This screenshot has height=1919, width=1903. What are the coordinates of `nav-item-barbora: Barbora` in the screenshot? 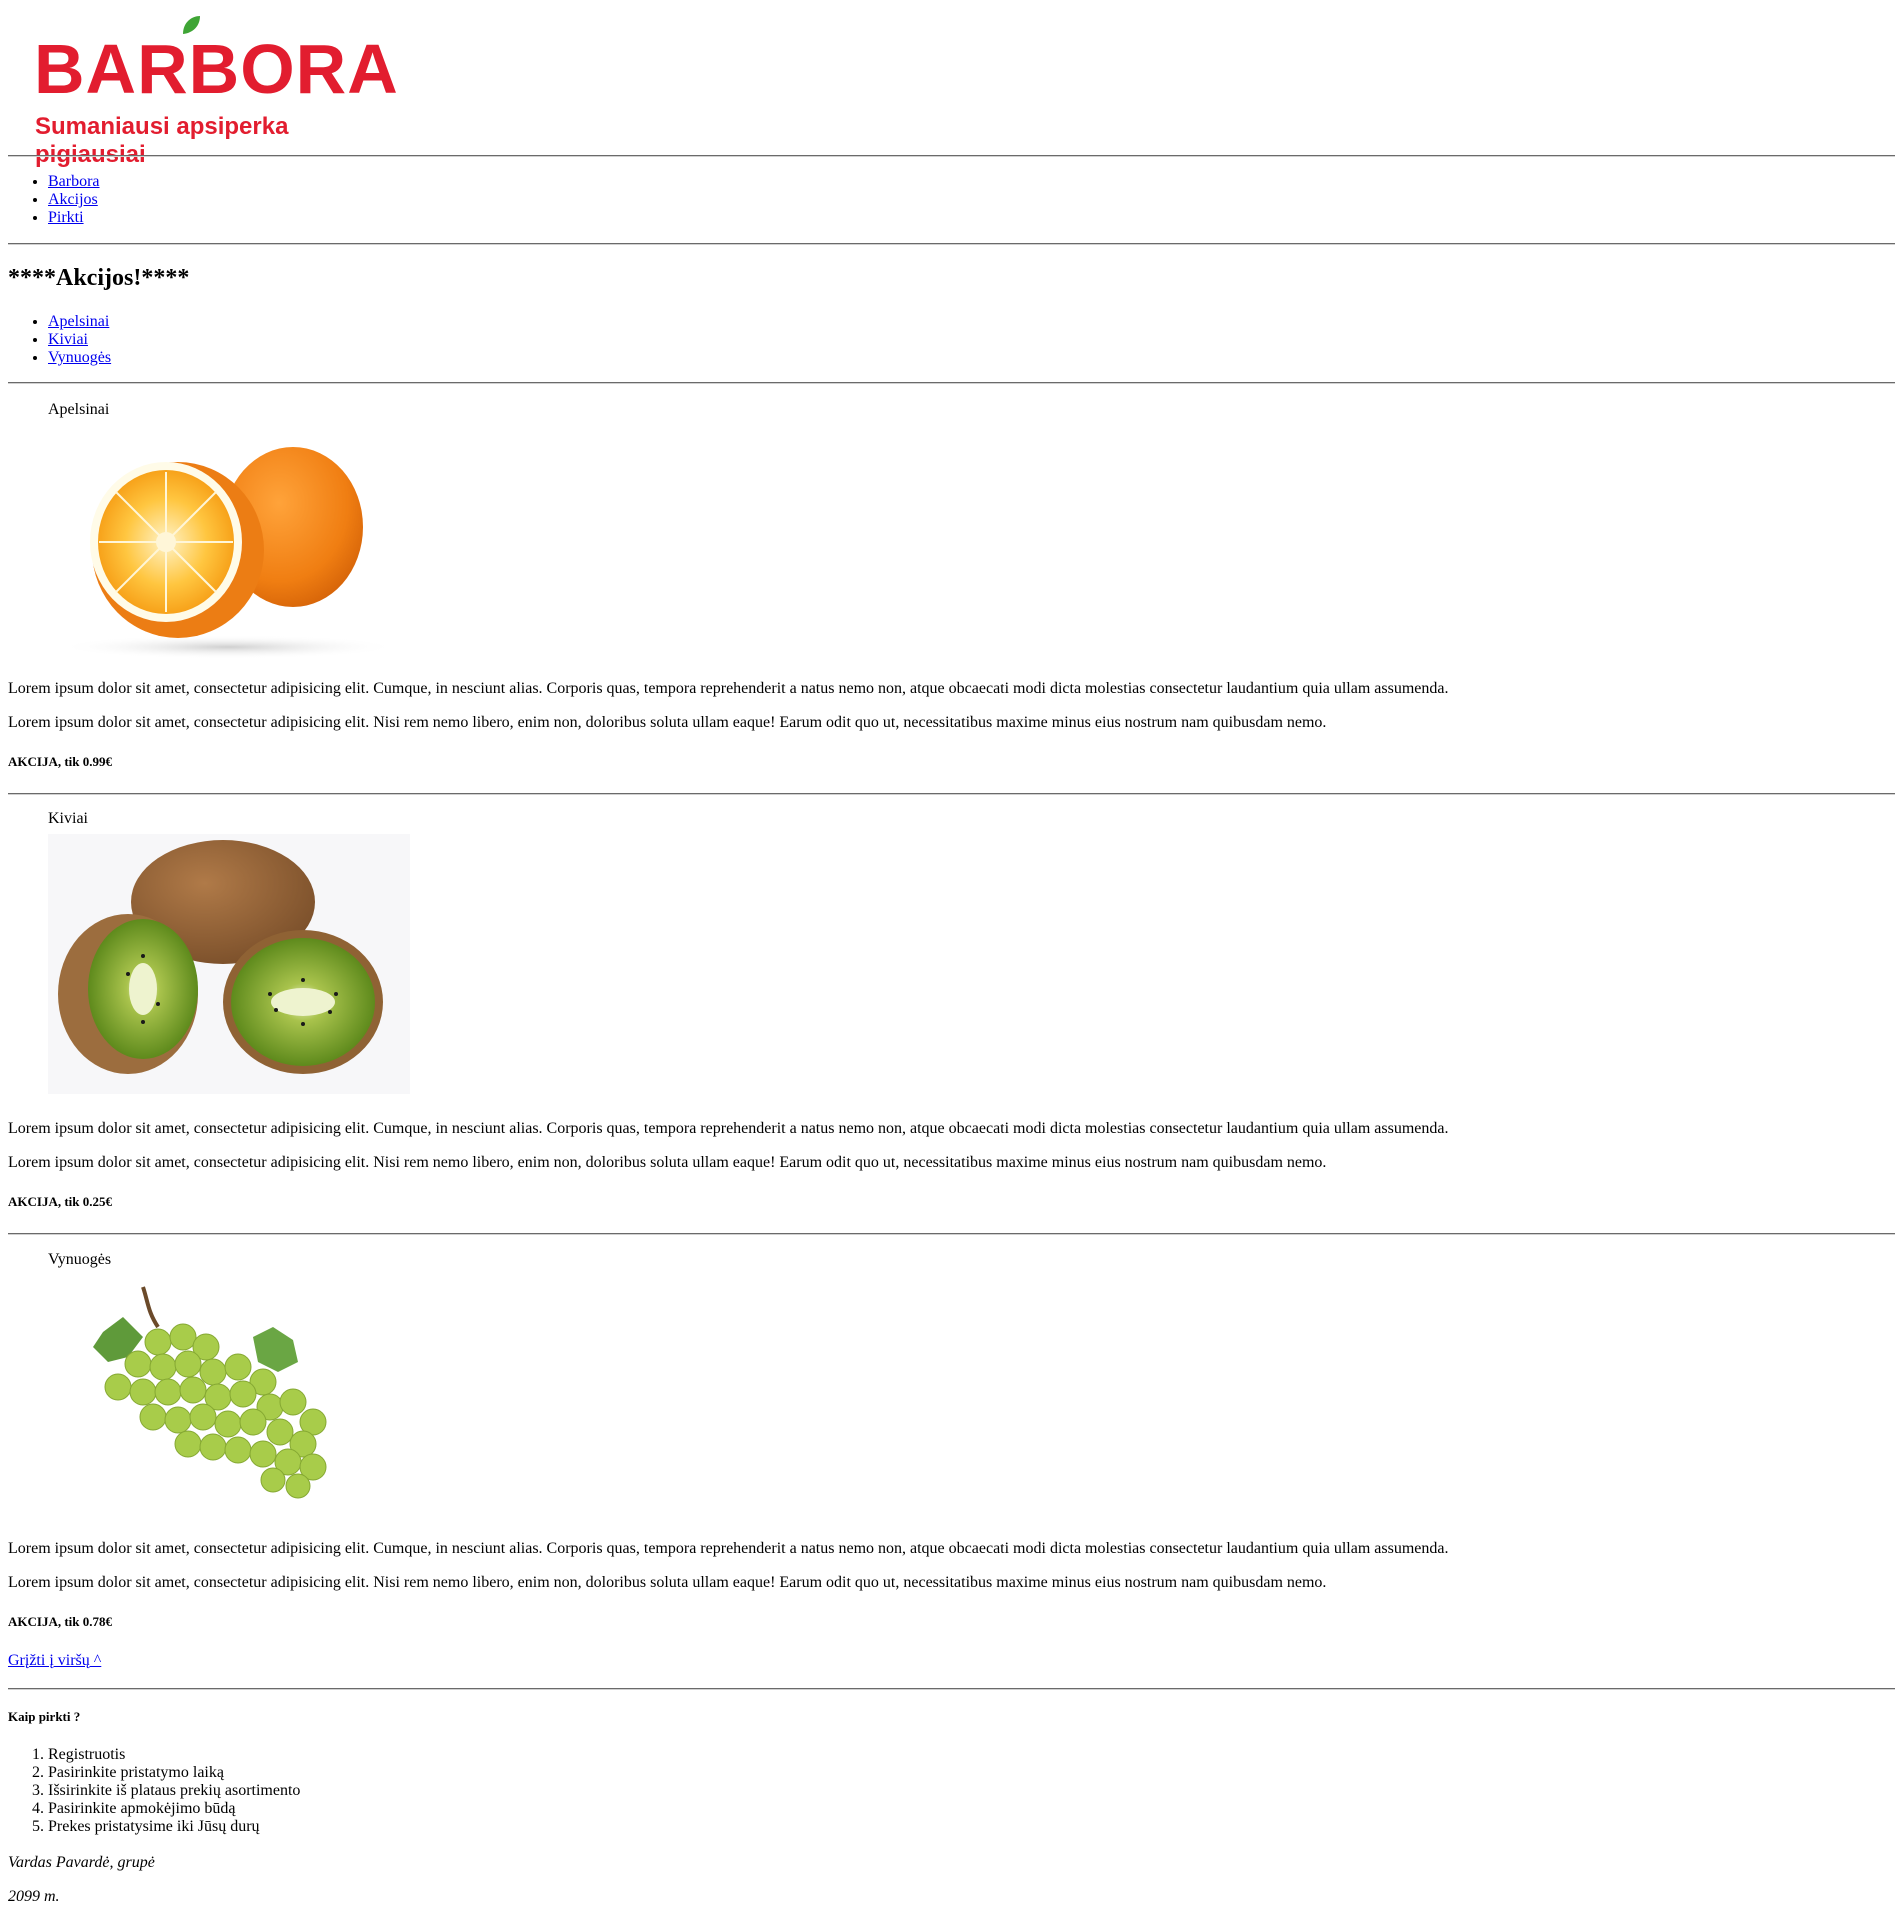 It's located at (74, 182).